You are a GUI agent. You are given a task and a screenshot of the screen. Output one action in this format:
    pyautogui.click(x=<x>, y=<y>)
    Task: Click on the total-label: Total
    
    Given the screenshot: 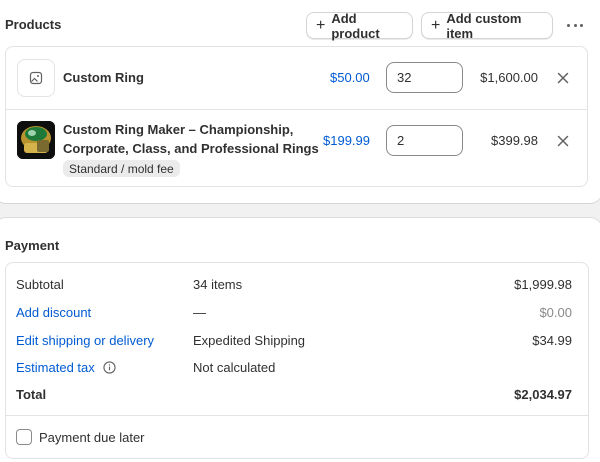 What is the action you would take?
    pyautogui.click(x=31, y=394)
    